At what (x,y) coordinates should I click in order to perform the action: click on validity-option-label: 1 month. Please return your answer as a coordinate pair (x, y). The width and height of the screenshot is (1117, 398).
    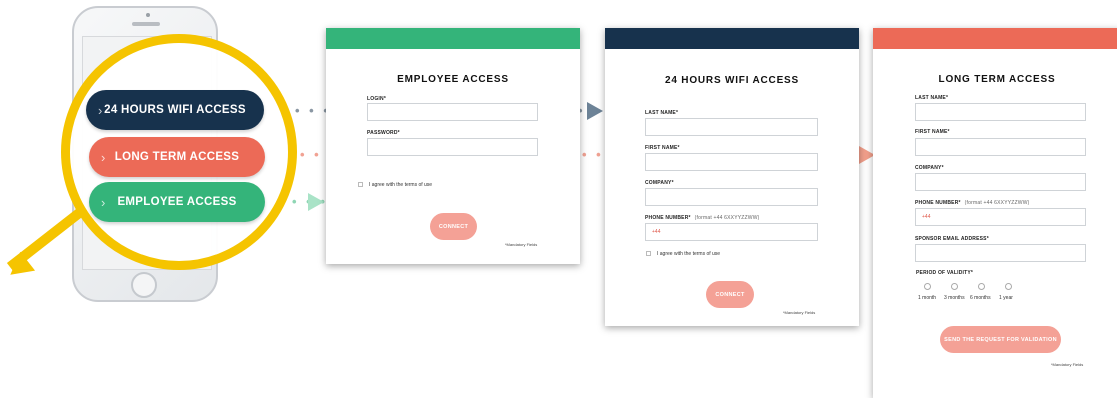
    Looking at the image, I should click on (927, 298).